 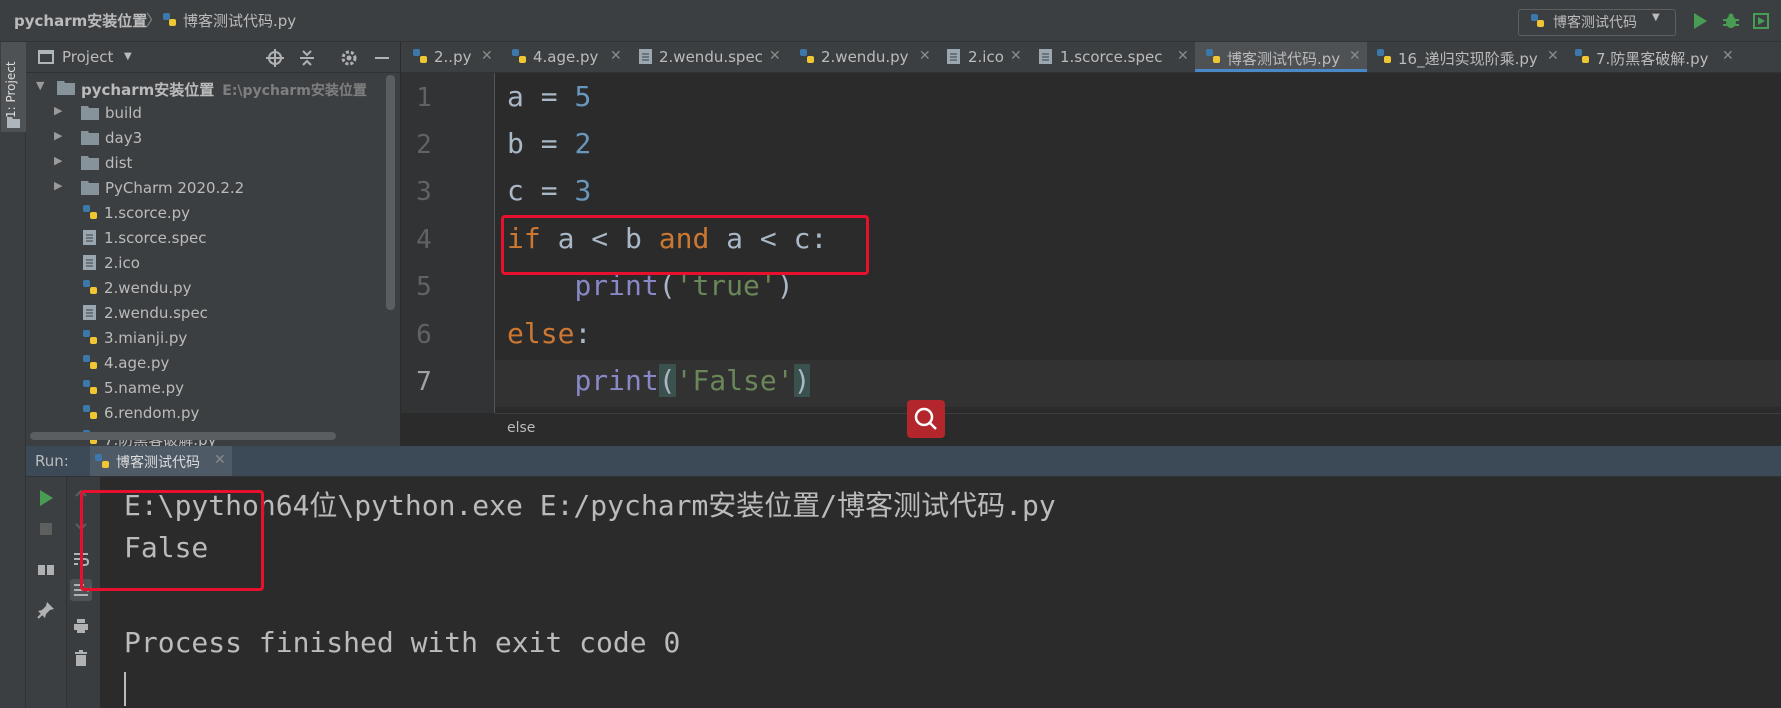 I want to click on debug-icon, so click(x=1731, y=23).